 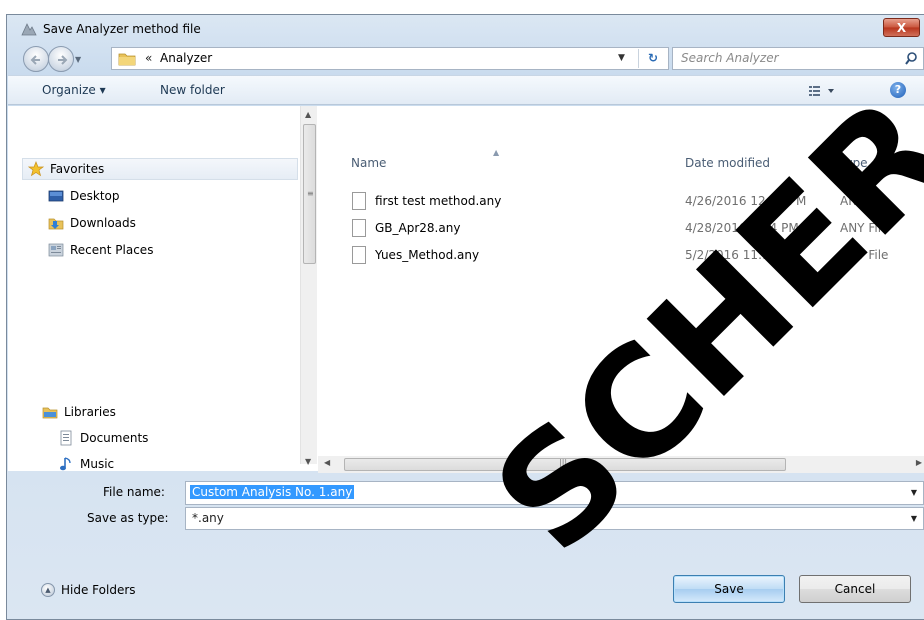 I want to click on save-button: Save, so click(x=729, y=589).